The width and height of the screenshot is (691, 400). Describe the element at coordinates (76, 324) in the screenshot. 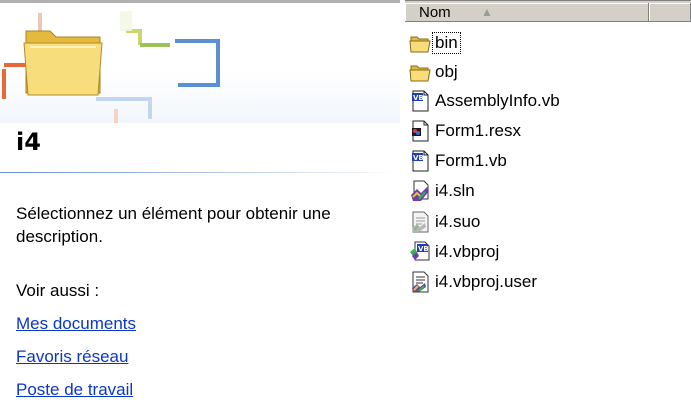

I see `link-my-documents: Mes documents` at that location.